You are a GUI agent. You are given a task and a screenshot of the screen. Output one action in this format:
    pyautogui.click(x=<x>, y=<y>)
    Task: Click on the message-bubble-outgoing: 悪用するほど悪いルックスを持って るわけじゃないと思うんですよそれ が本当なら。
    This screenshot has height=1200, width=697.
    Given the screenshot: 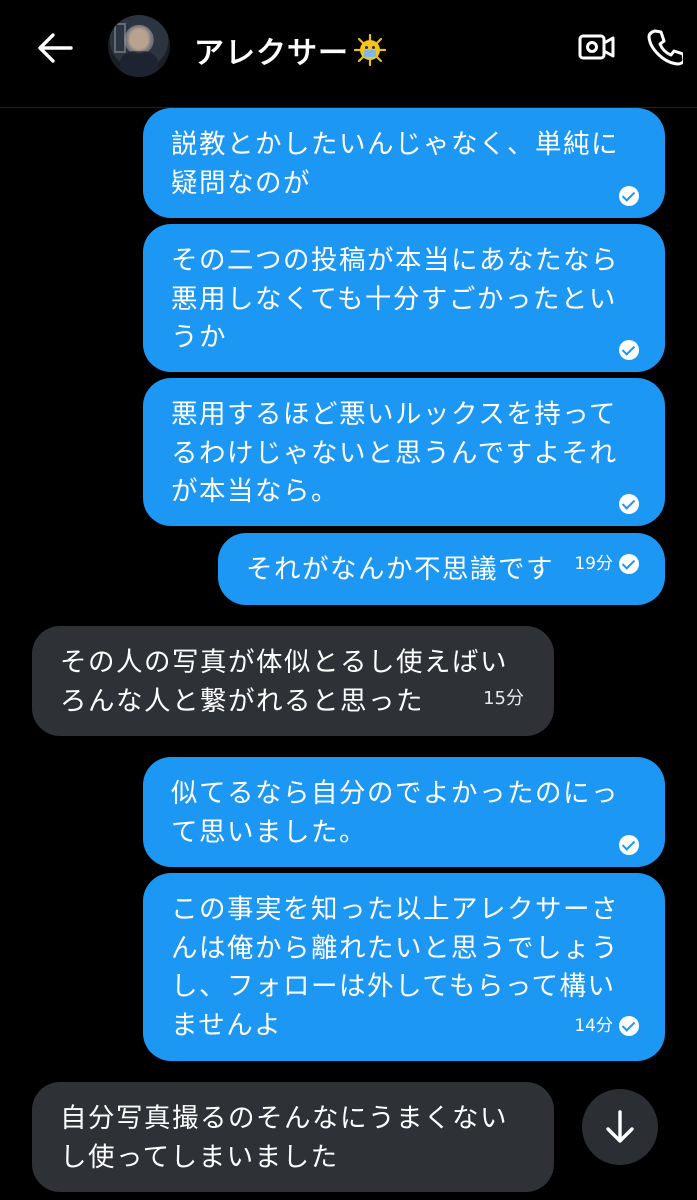 What is the action you would take?
    pyautogui.click(x=404, y=452)
    